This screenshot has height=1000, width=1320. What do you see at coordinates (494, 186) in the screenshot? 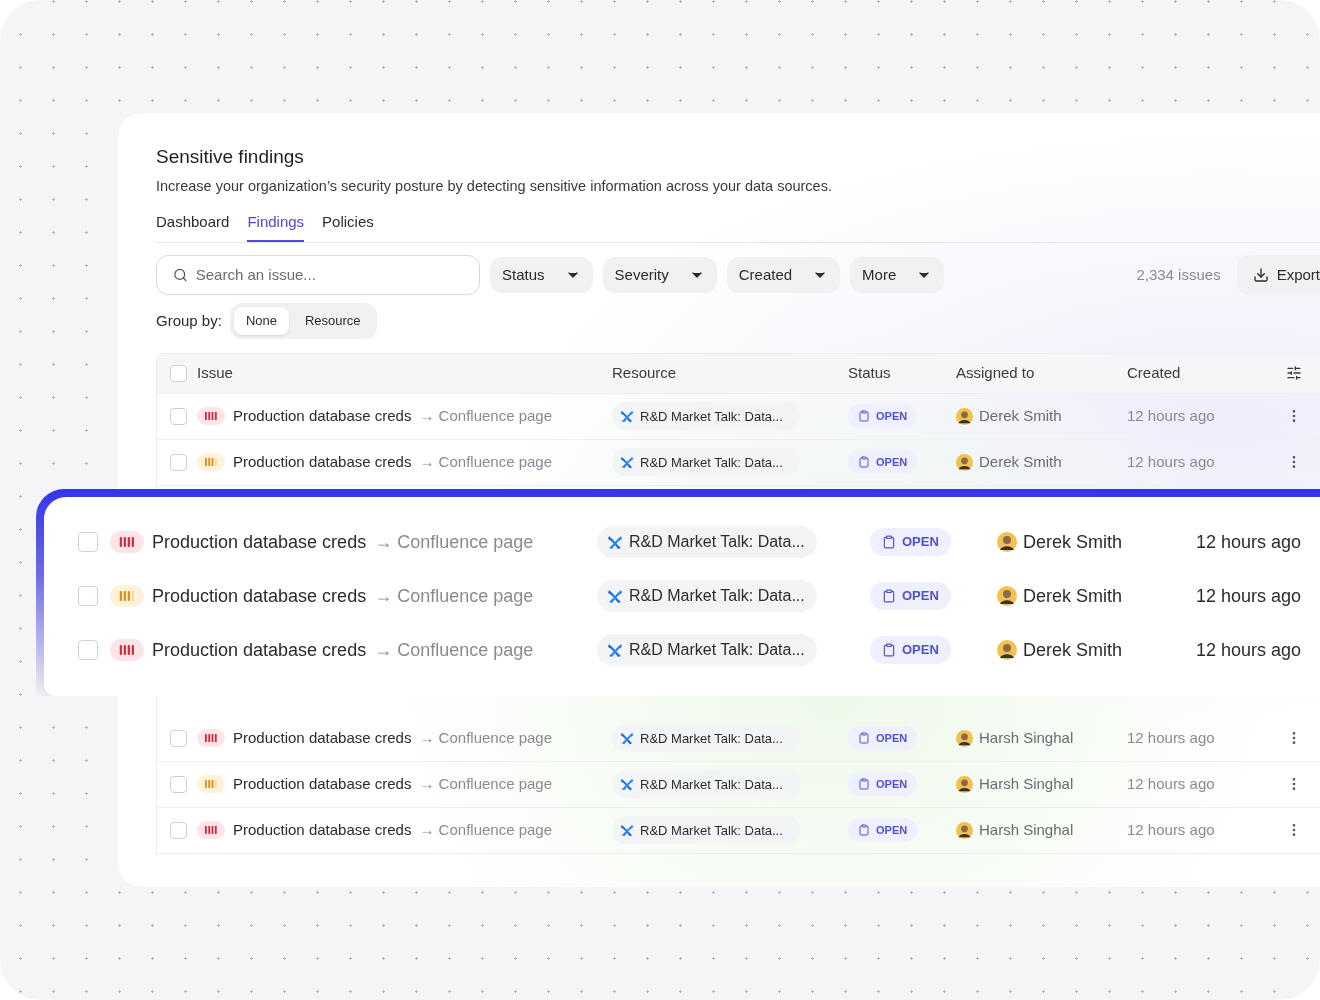
I see `page-description: Increase your organization’s security posture by detecting sensitive information across your data sources.` at bounding box center [494, 186].